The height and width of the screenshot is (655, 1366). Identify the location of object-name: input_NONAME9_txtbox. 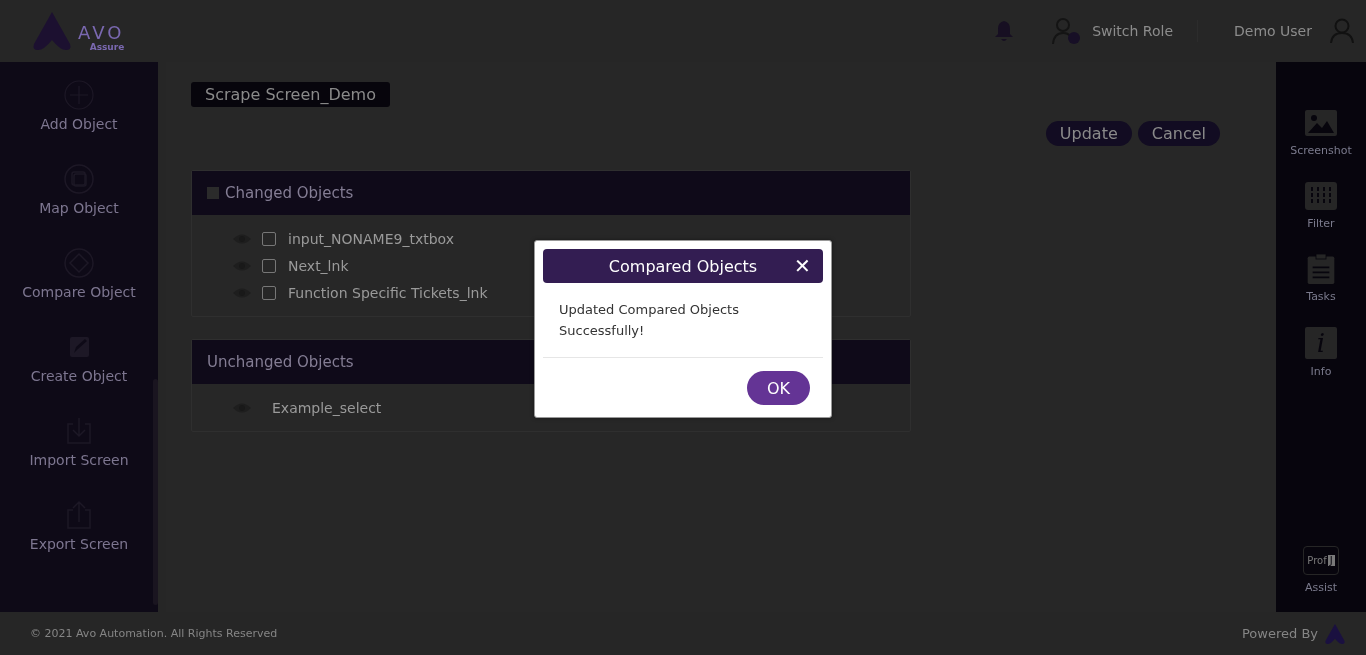
(371, 238).